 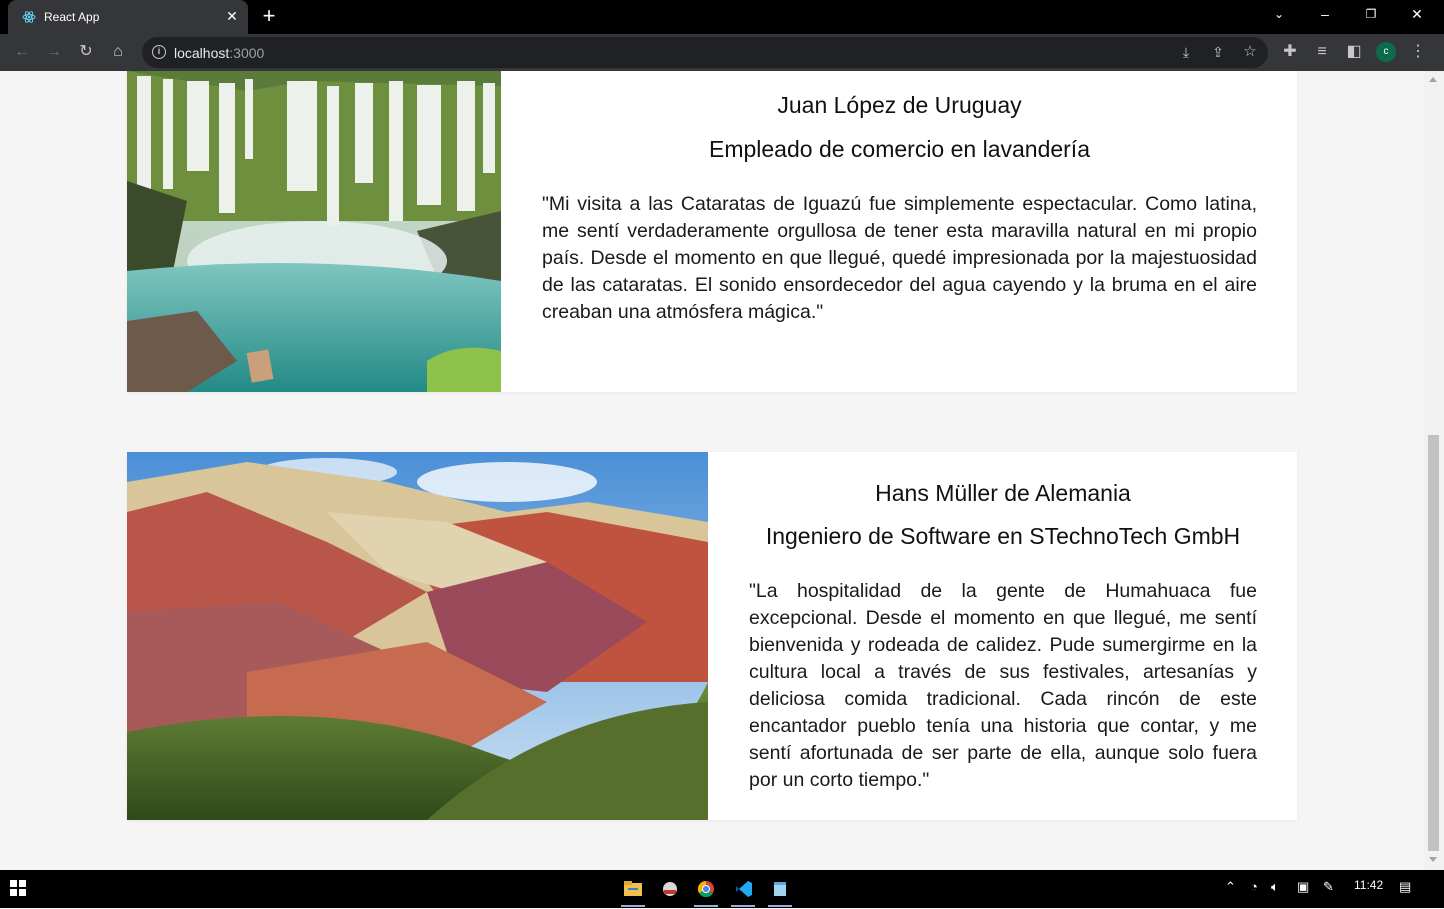 I want to click on tab-close-icon: ✕, so click(x=232, y=16).